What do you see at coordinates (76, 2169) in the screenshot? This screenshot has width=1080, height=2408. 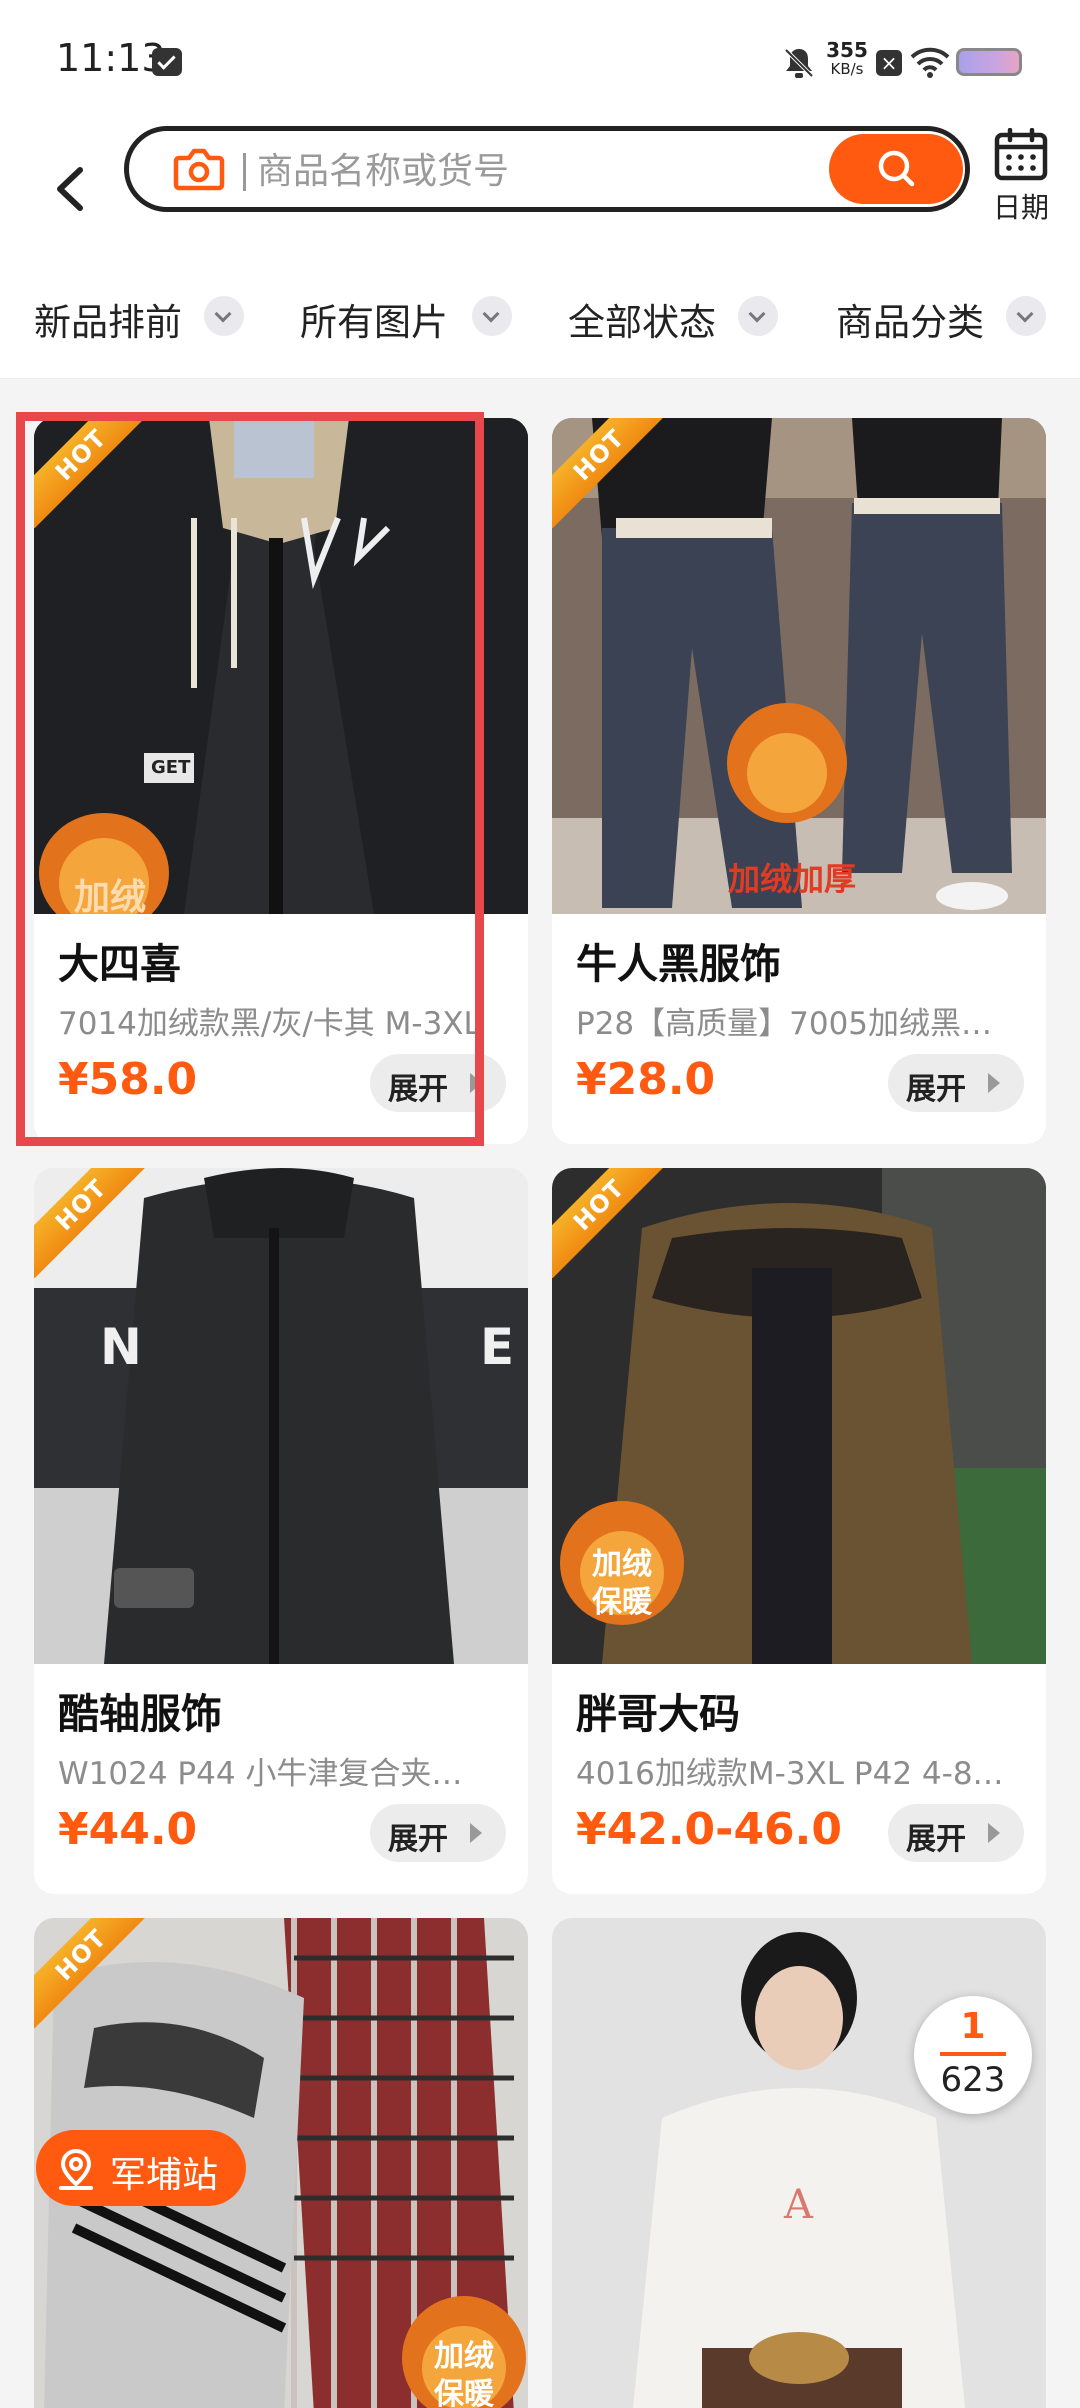 I see `location-pin-icon` at bounding box center [76, 2169].